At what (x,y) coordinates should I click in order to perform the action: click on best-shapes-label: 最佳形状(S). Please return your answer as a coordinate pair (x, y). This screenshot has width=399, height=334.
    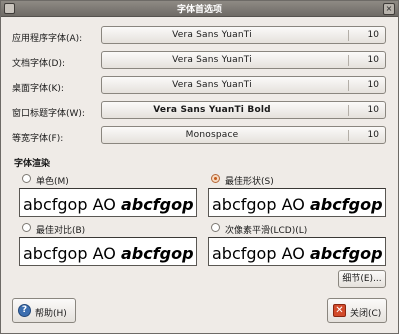
    Looking at the image, I should click on (249, 182).